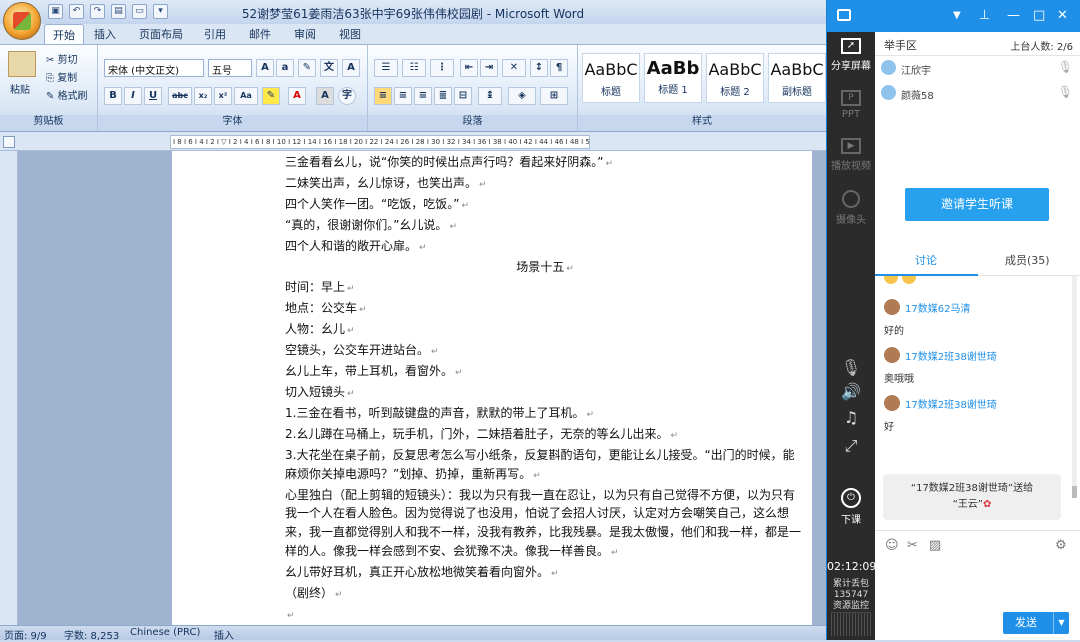 The height and width of the screenshot is (642, 1080). I want to click on status-language: Chinese (PRC), so click(165, 632).